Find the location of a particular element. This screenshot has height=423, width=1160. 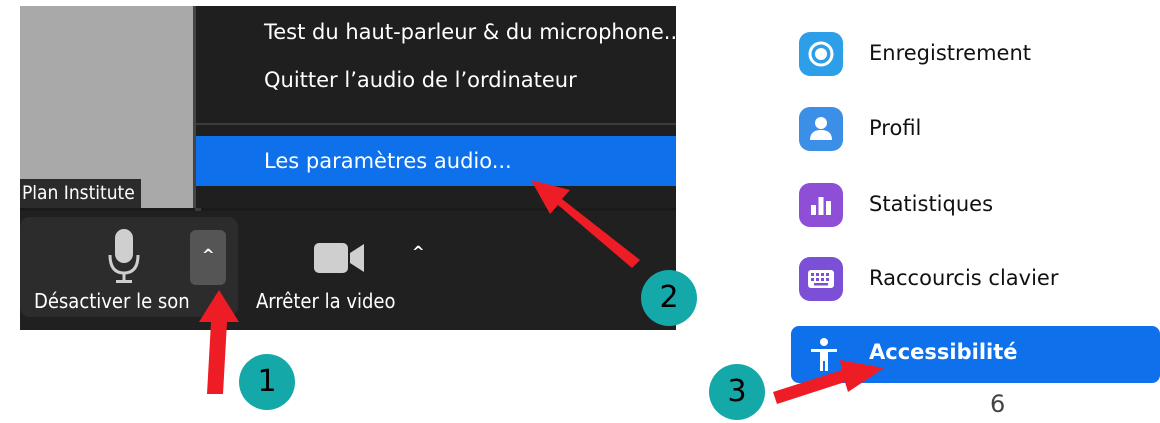

step-badge-2: 2 is located at coordinates (669, 298).